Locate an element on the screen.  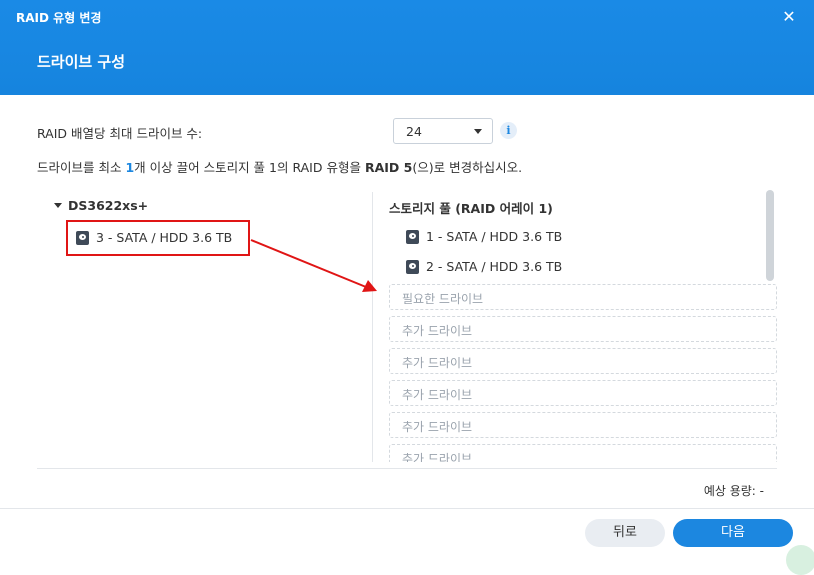
close-icon: ✕ is located at coordinates (789, 17).